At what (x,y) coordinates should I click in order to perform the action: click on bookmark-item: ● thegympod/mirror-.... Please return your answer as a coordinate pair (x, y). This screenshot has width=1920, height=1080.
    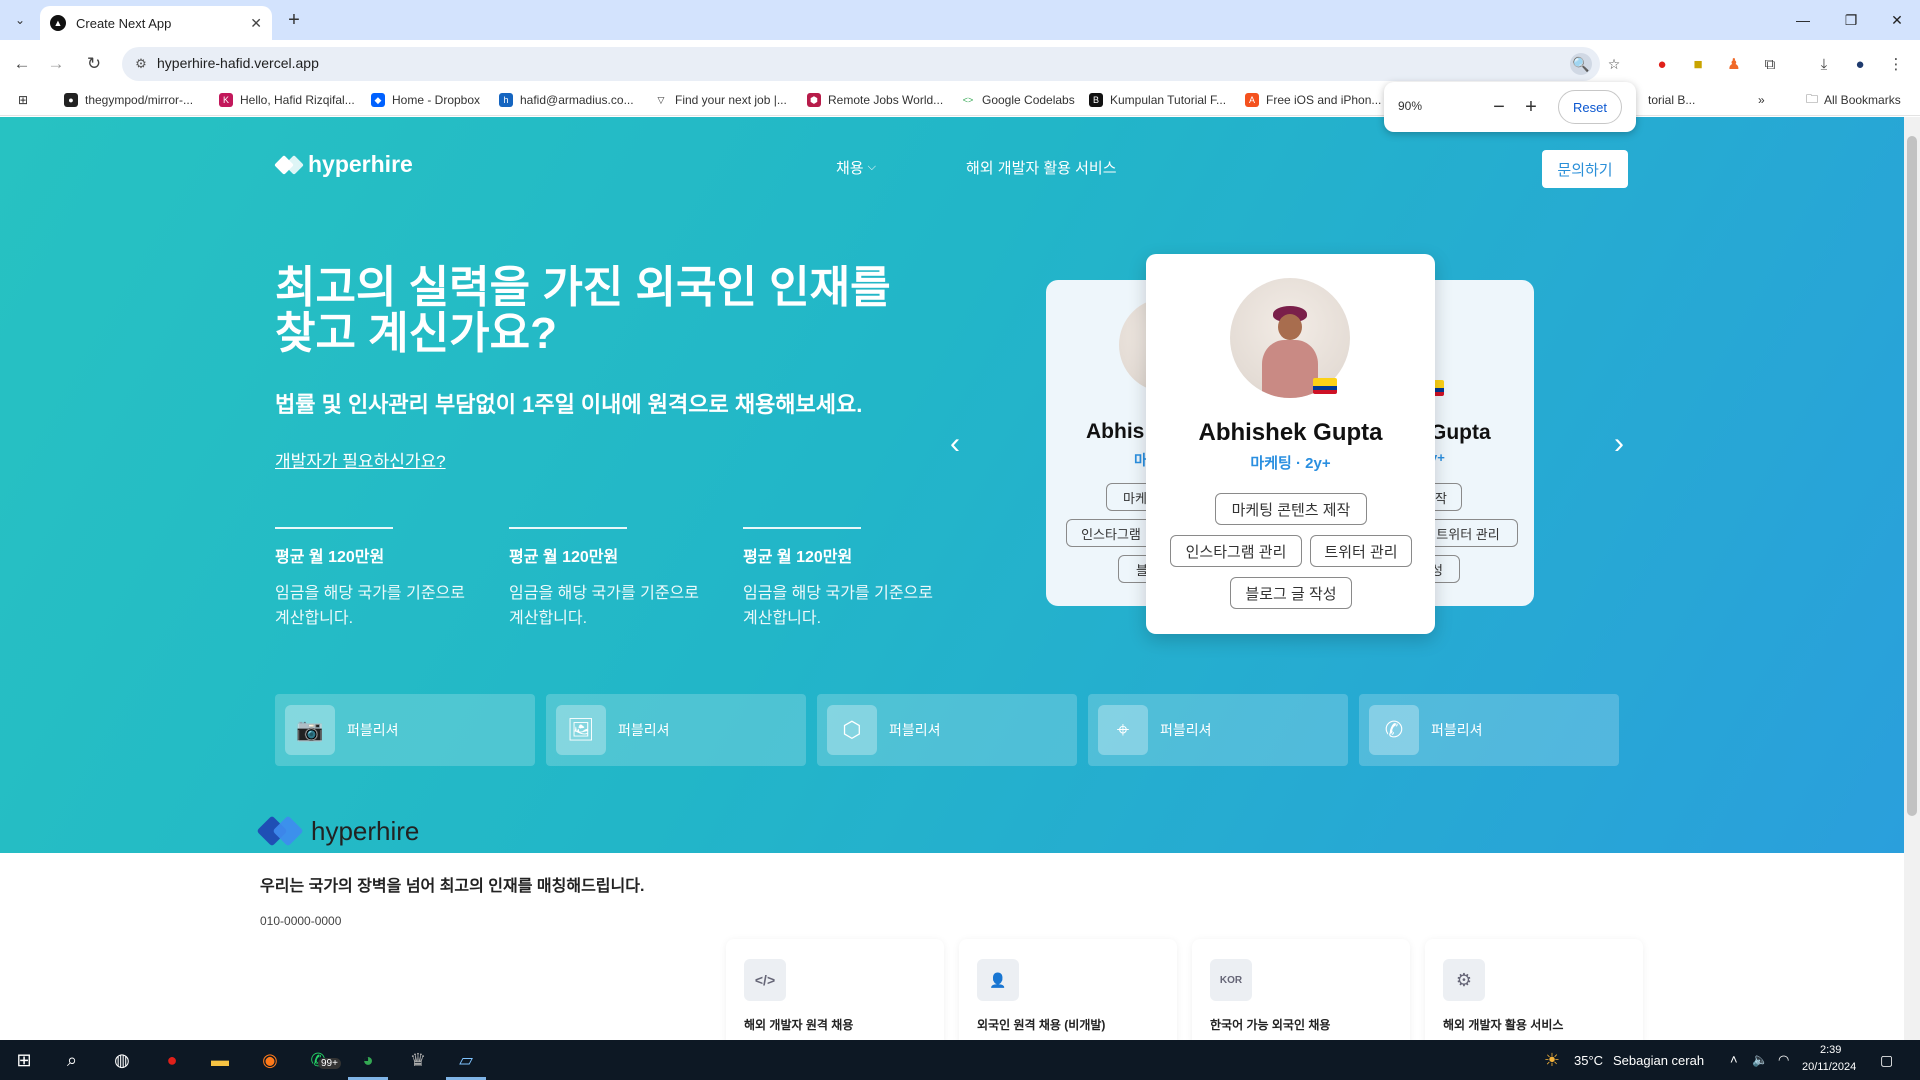
    Looking at the image, I should click on (128, 100).